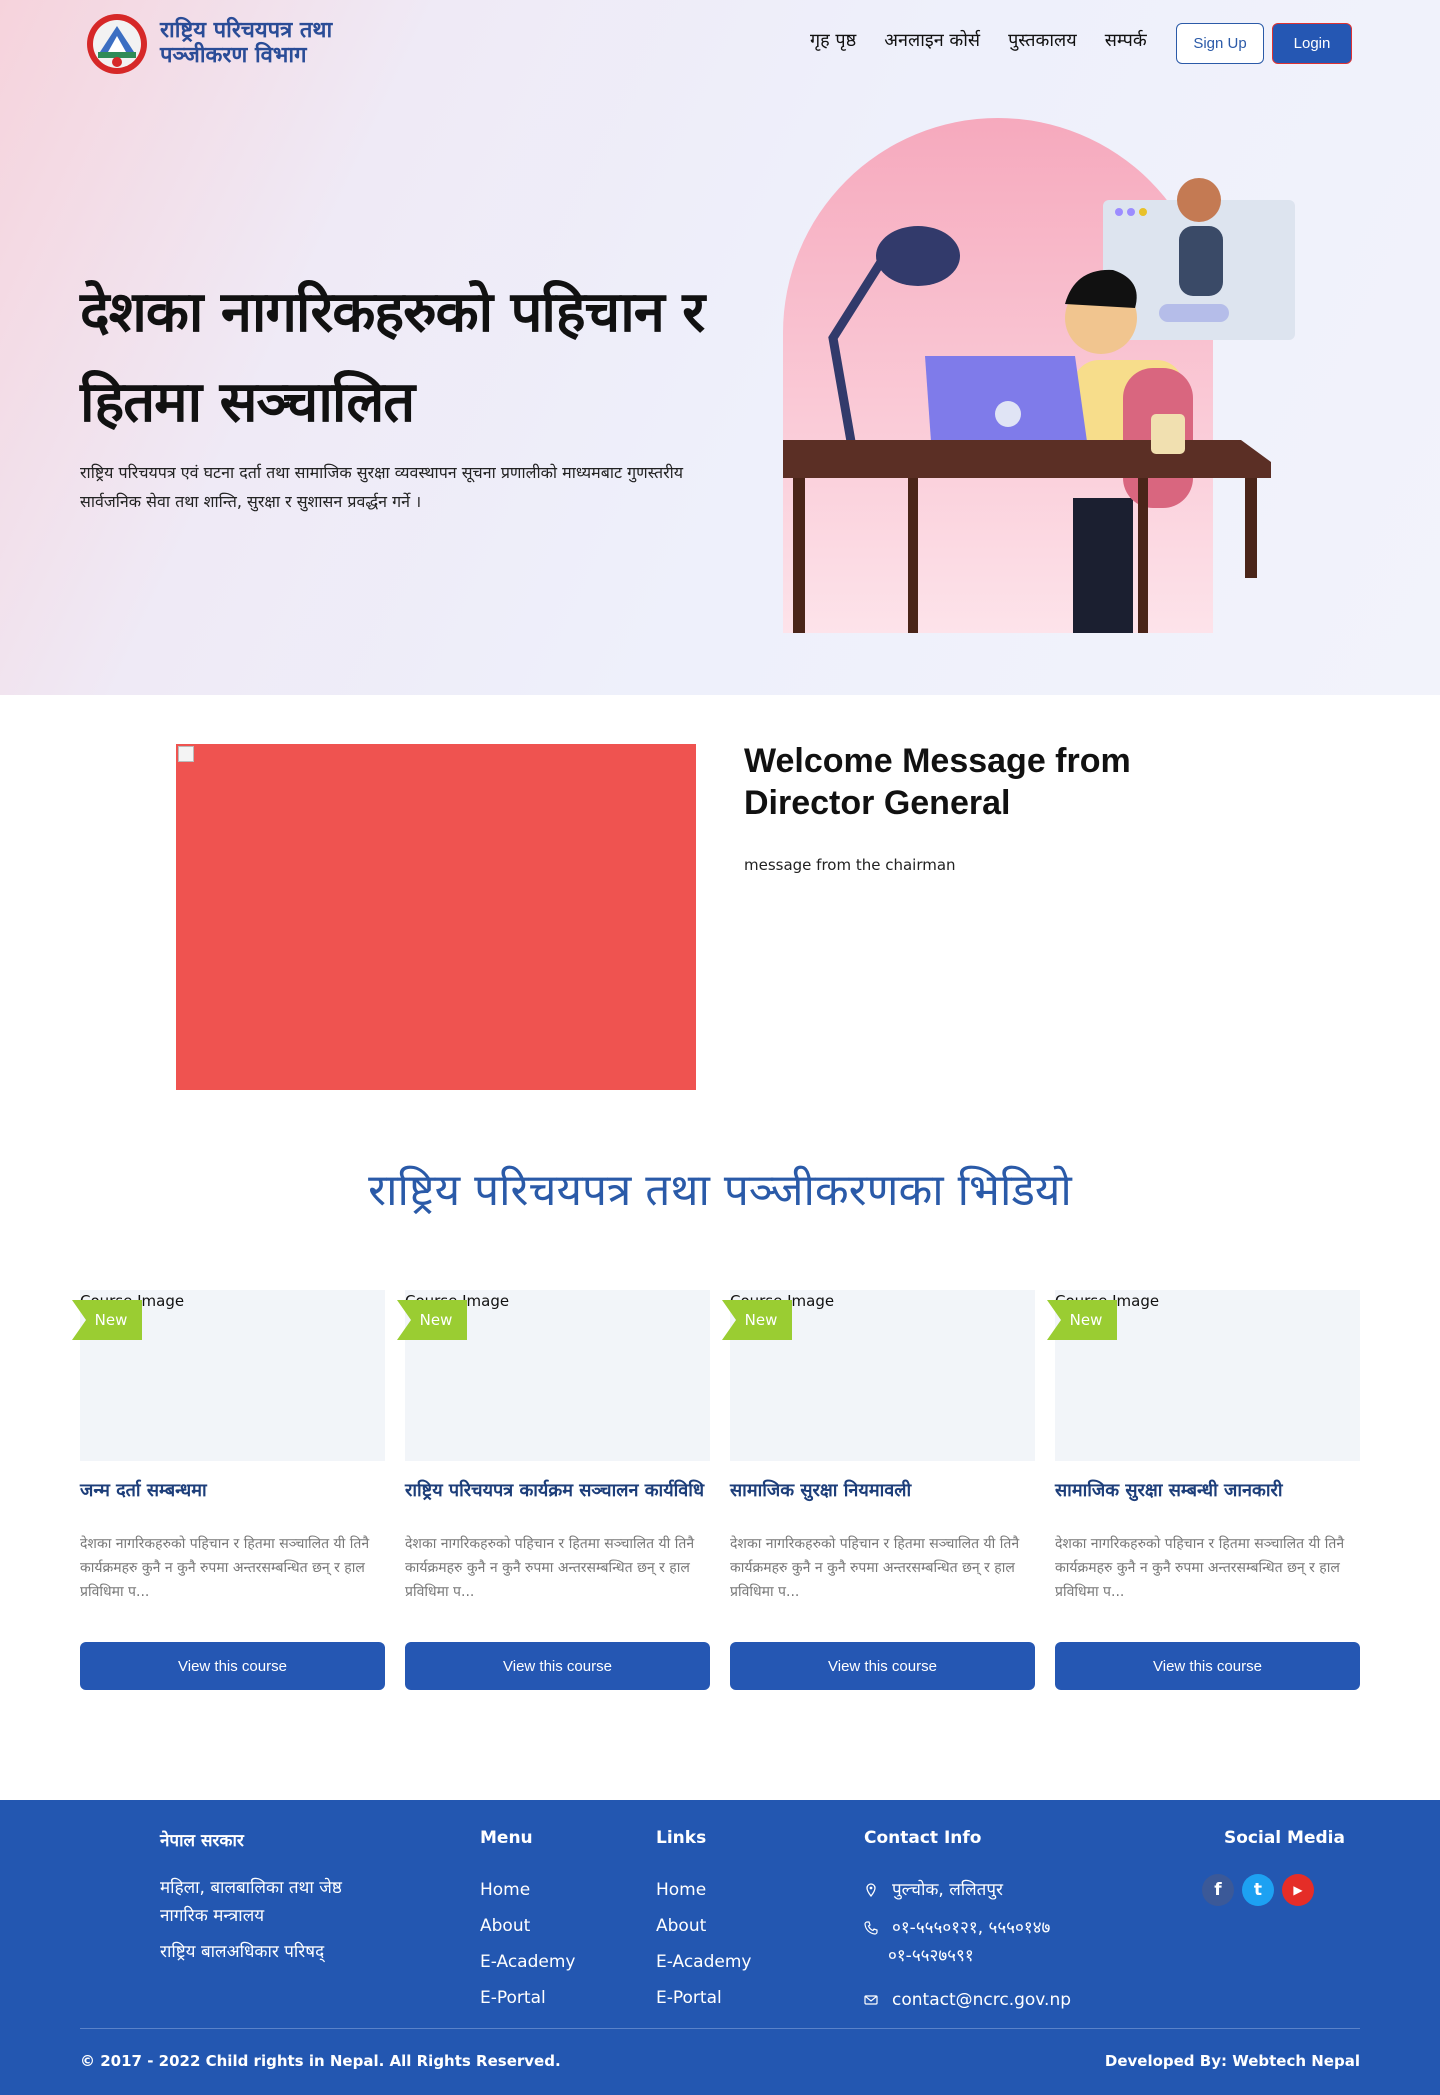  I want to click on menu-item-library: पुस्तकालय, so click(1042, 40).